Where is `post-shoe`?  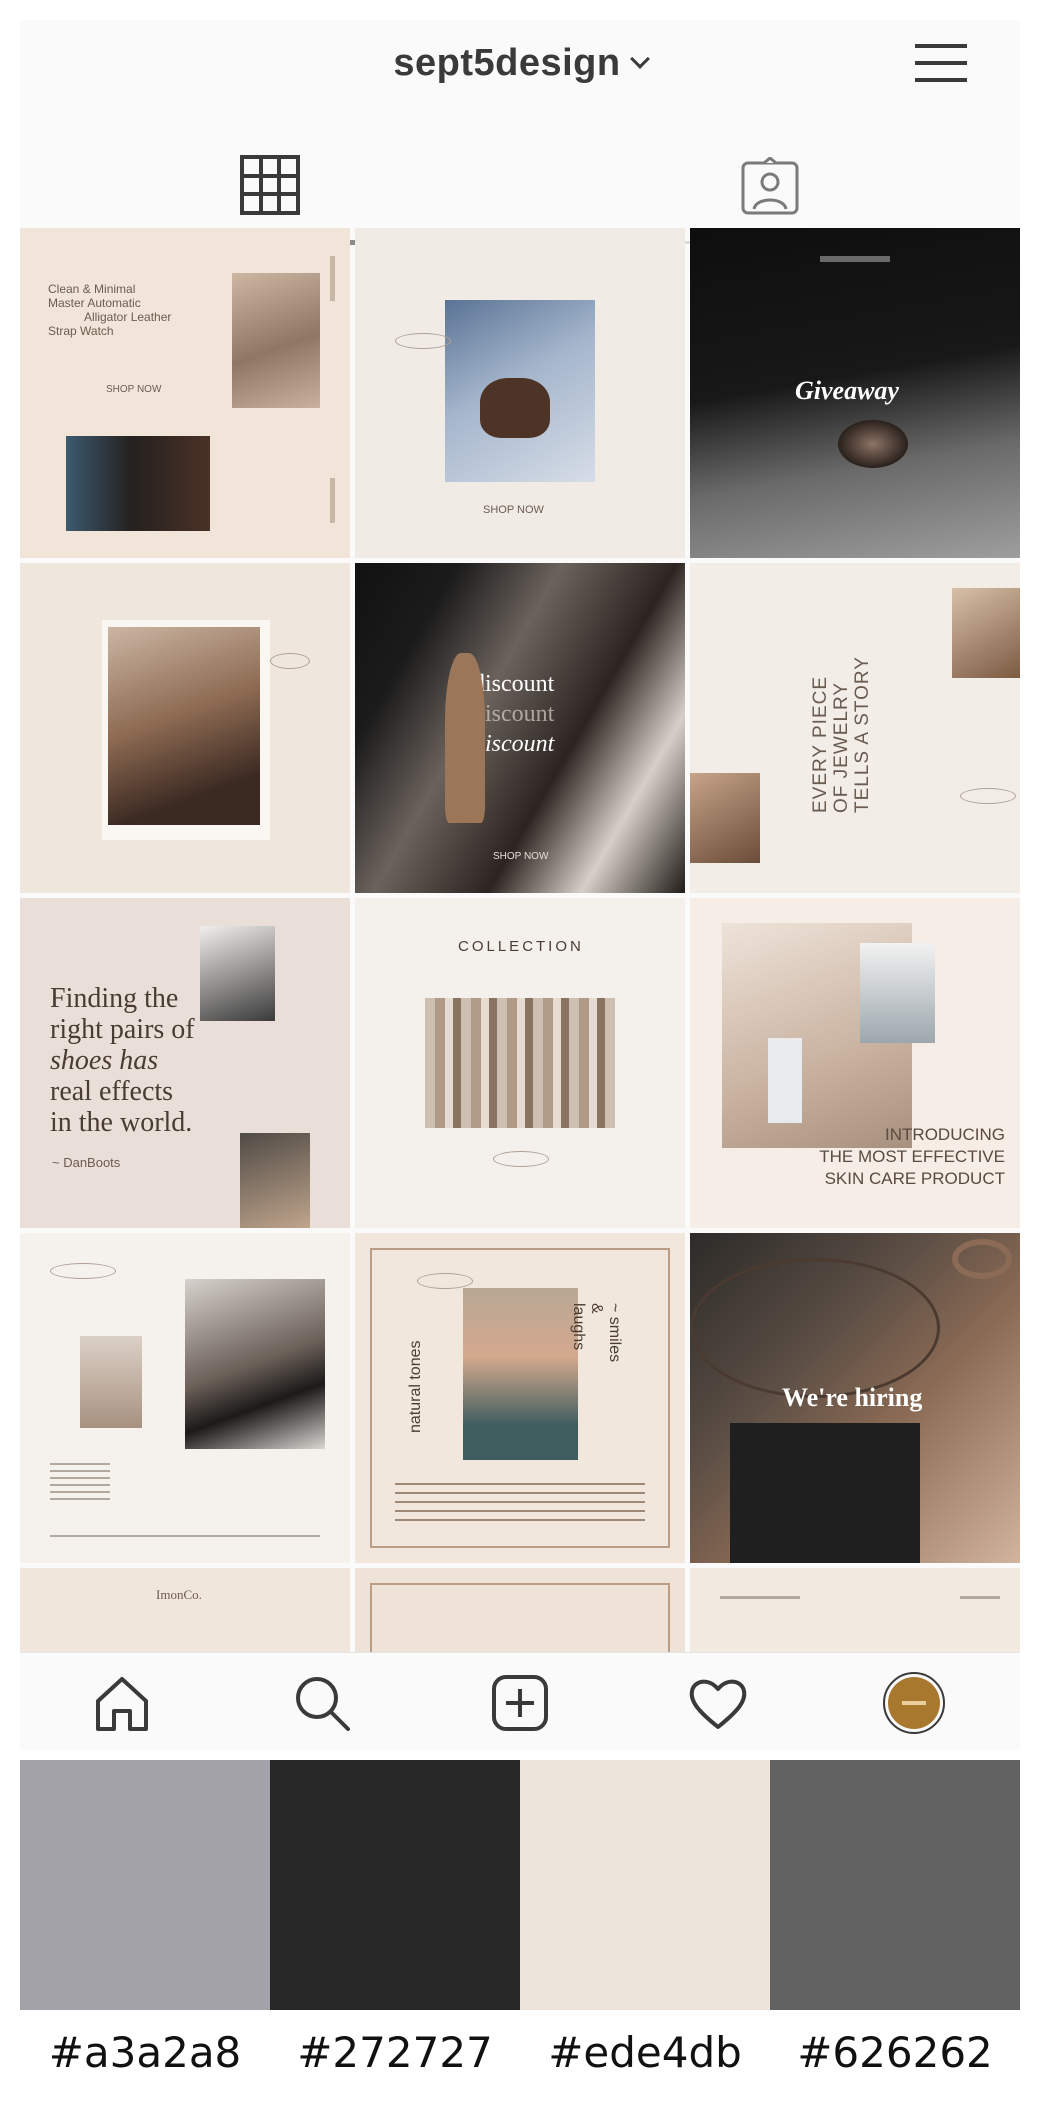
post-shoe is located at coordinates (185, 1398).